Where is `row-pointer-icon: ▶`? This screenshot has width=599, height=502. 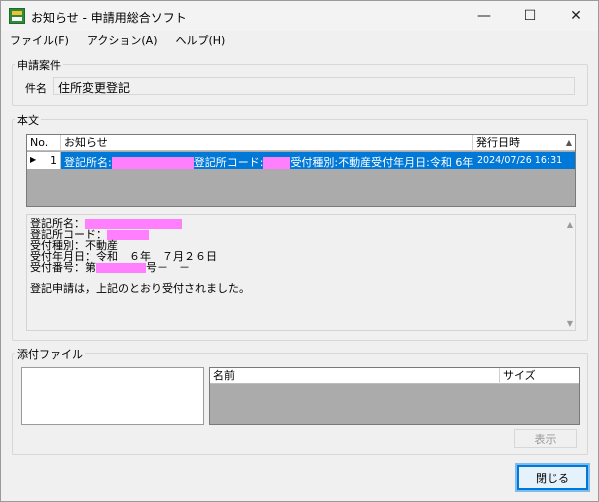 row-pointer-icon: ▶ is located at coordinates (33, 159).